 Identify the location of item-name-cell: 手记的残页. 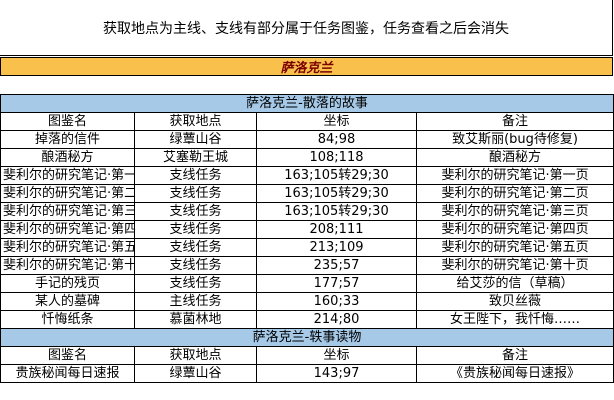
(67, 283).